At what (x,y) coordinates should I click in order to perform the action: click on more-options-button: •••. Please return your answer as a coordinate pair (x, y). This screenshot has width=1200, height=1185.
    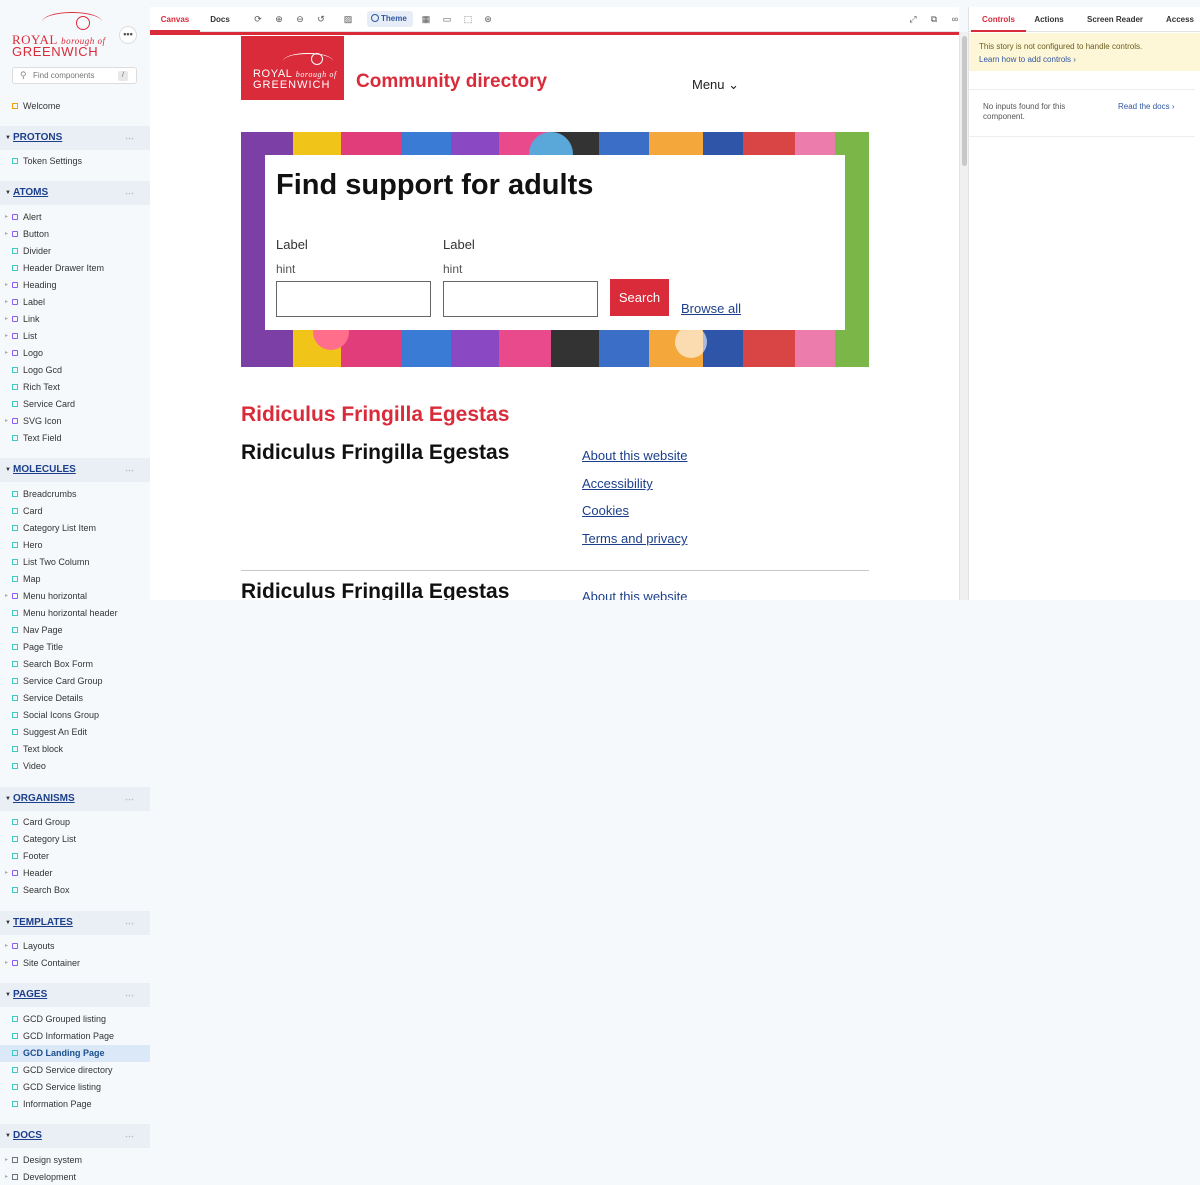
    Looking at the image, I should click on (128, 35).